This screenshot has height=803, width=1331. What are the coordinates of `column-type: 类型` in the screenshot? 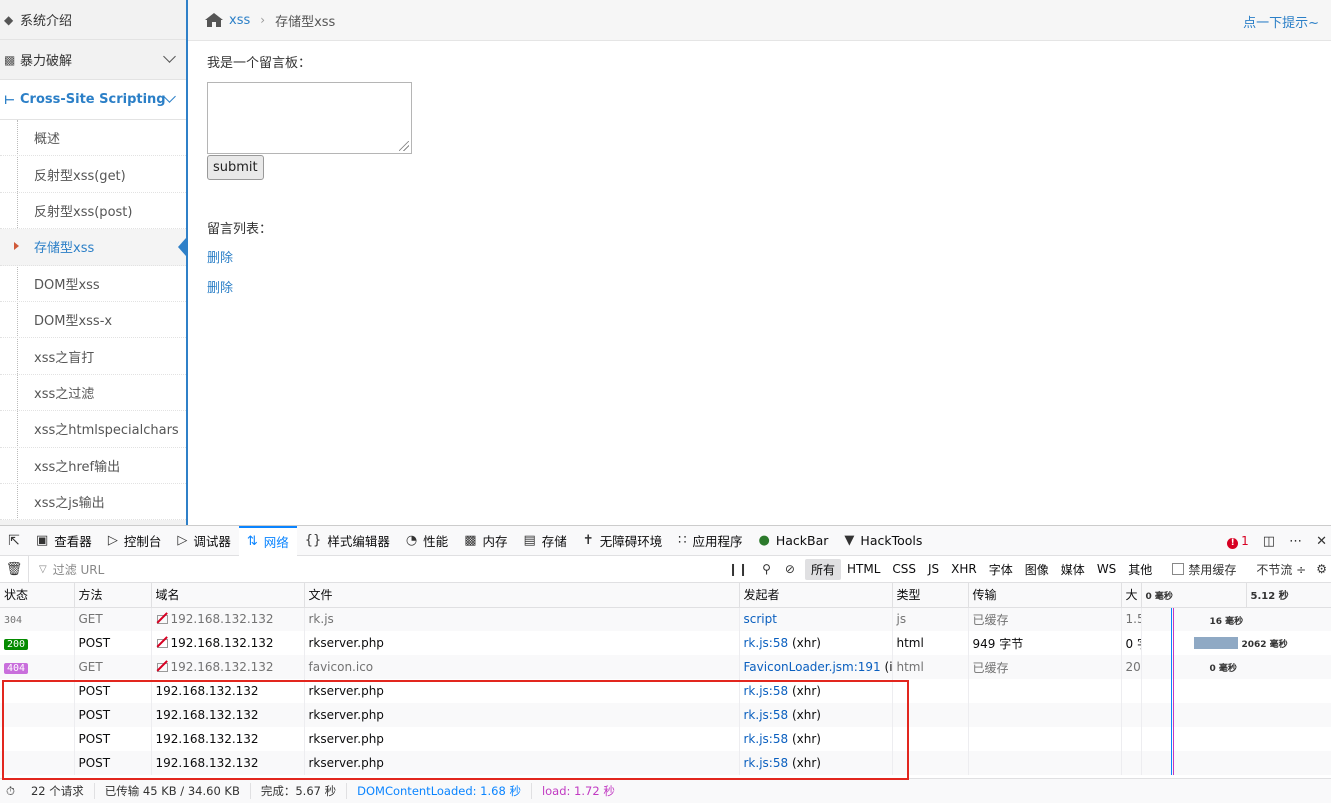 It's located at (930, 595).